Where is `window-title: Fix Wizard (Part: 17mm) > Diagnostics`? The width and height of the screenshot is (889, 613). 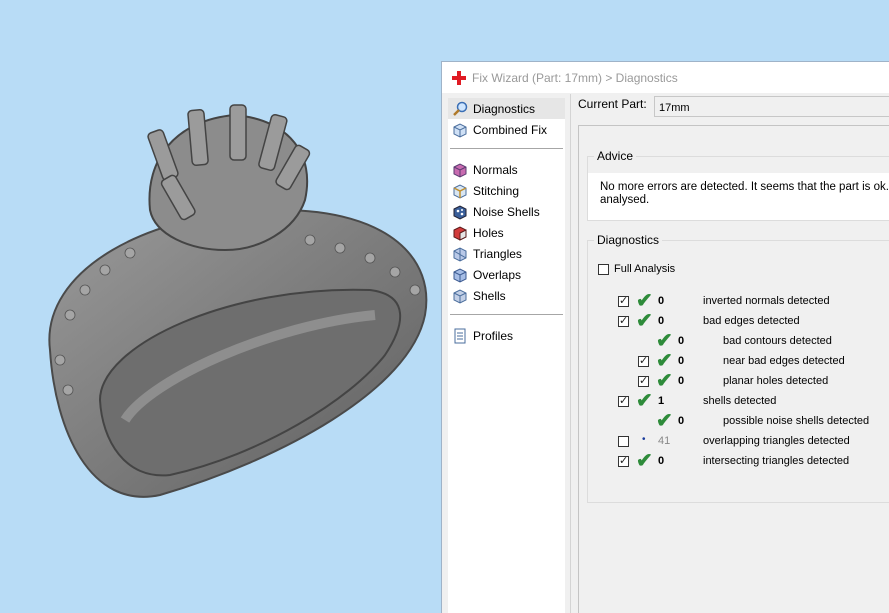 window-title: Fix Wizard (Part: 17mm) > Diagnostics is located at coordinates (575, 77).